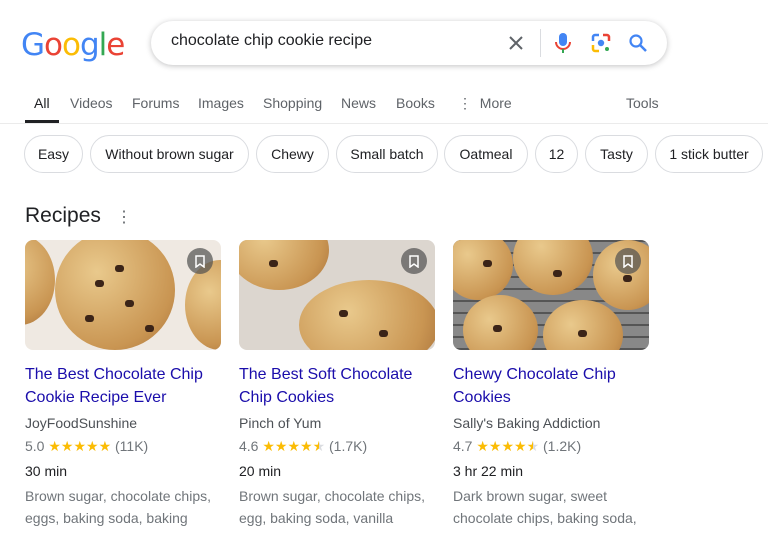 Image resolution: width=768 pixels, height=540 pixels. I want to click on tab-all: All, so click(41, 109).